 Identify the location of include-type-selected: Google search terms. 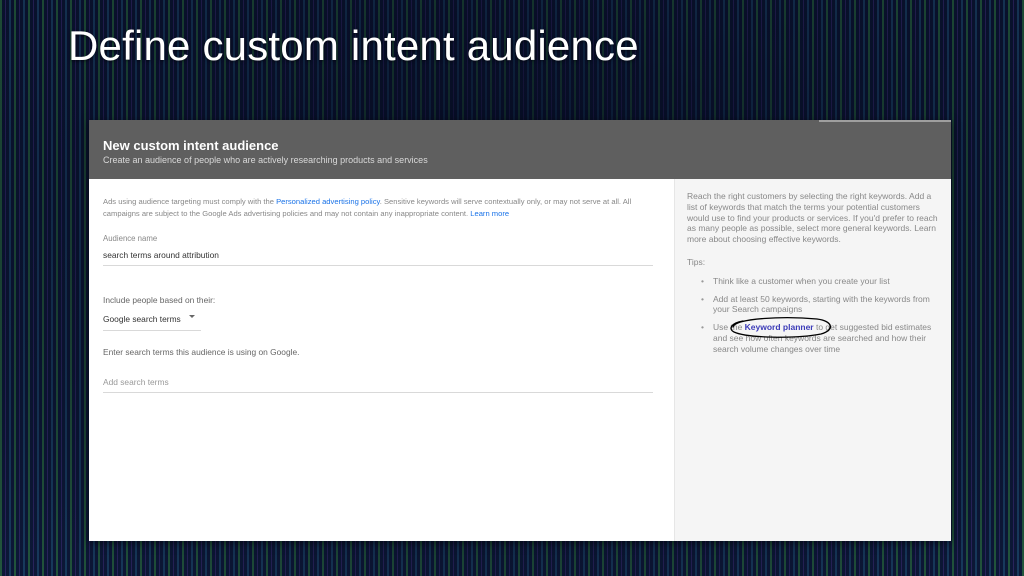
(142, 319).